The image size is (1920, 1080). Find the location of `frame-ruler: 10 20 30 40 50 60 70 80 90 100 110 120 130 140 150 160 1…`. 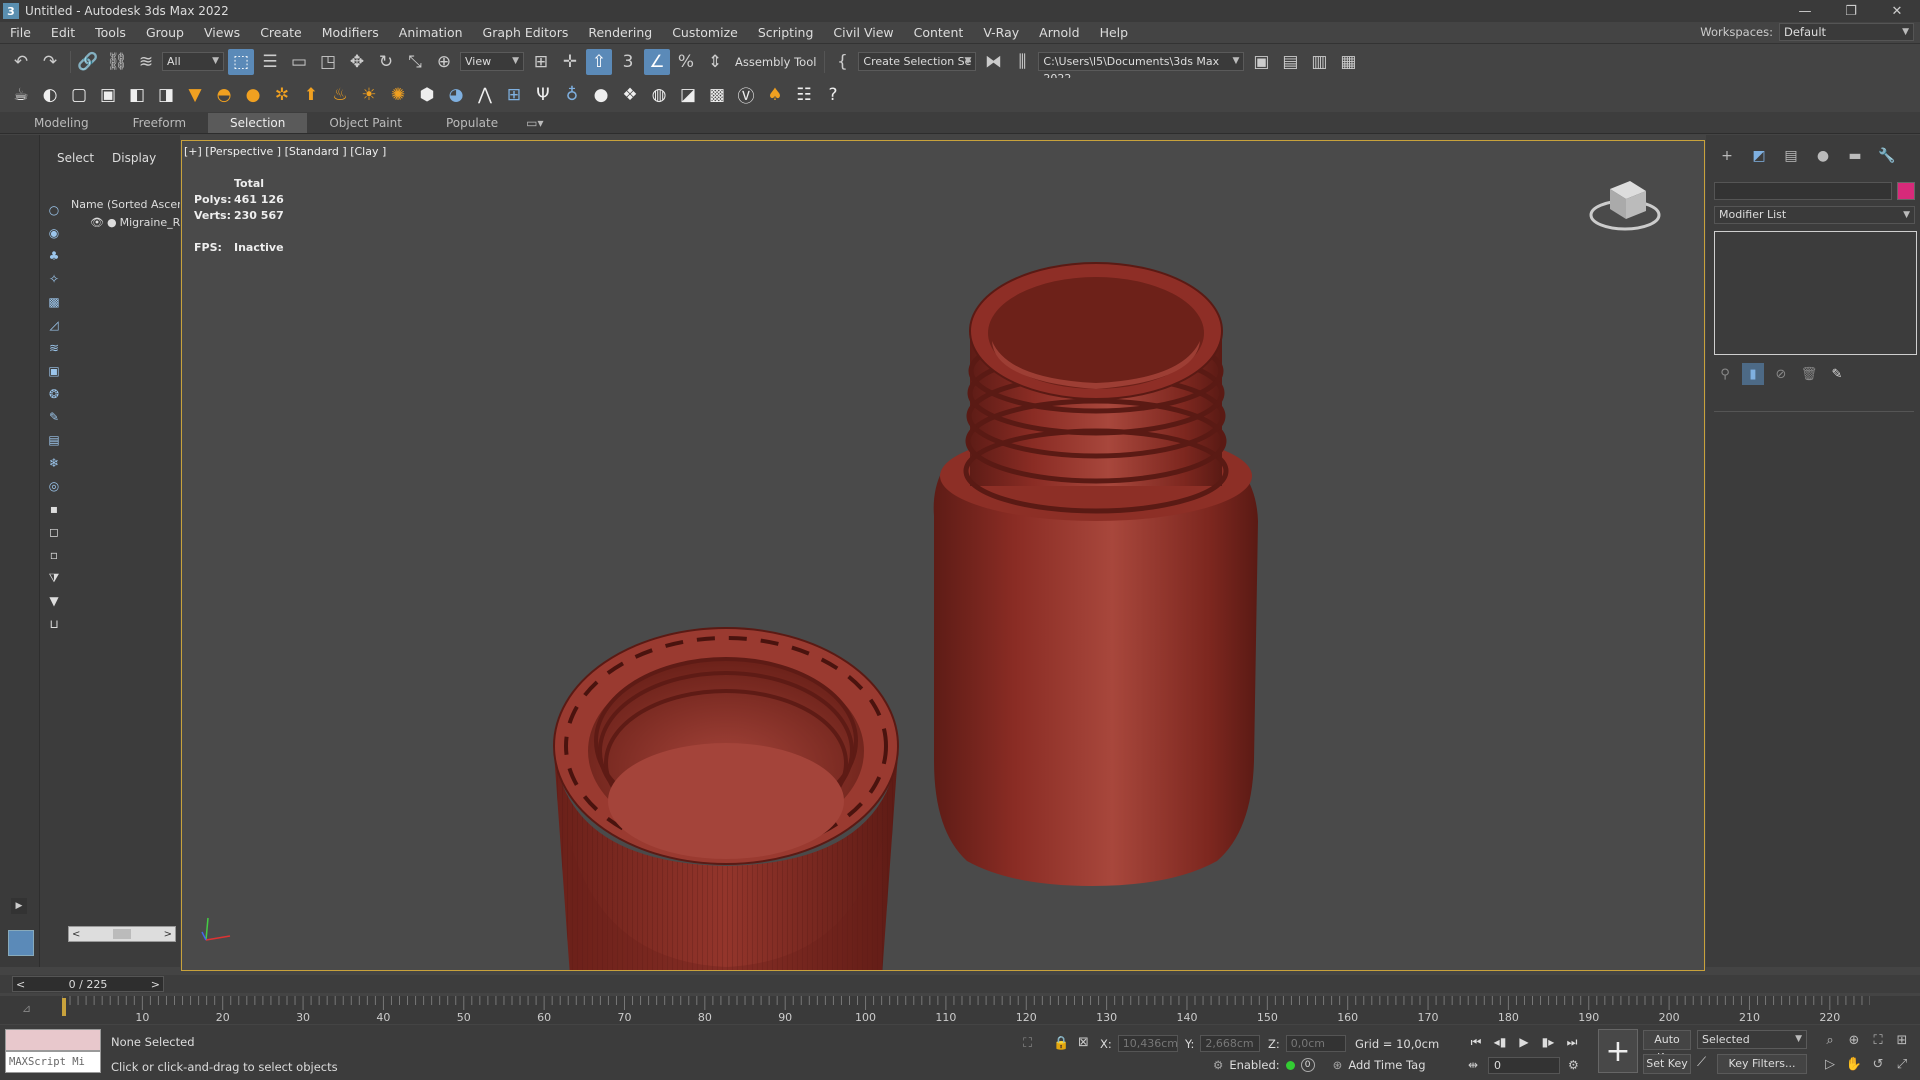

frame-ruler: 10 20 30 40 50 60 70 80 90 100 110 120 130 140 150 160 1… is located at coordinates (966, 1010).